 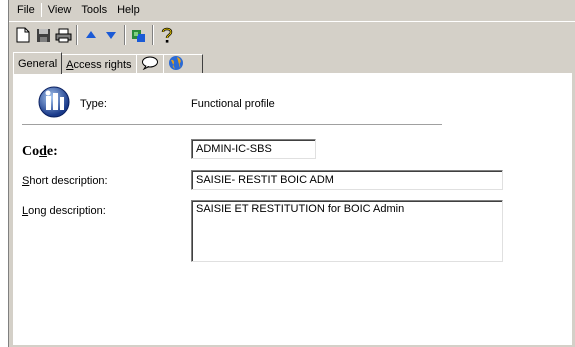 What do you see at coordinates (31, 151) in the screenshot?
I see `code-label-pre: Co` at bounding box center [31, 151].